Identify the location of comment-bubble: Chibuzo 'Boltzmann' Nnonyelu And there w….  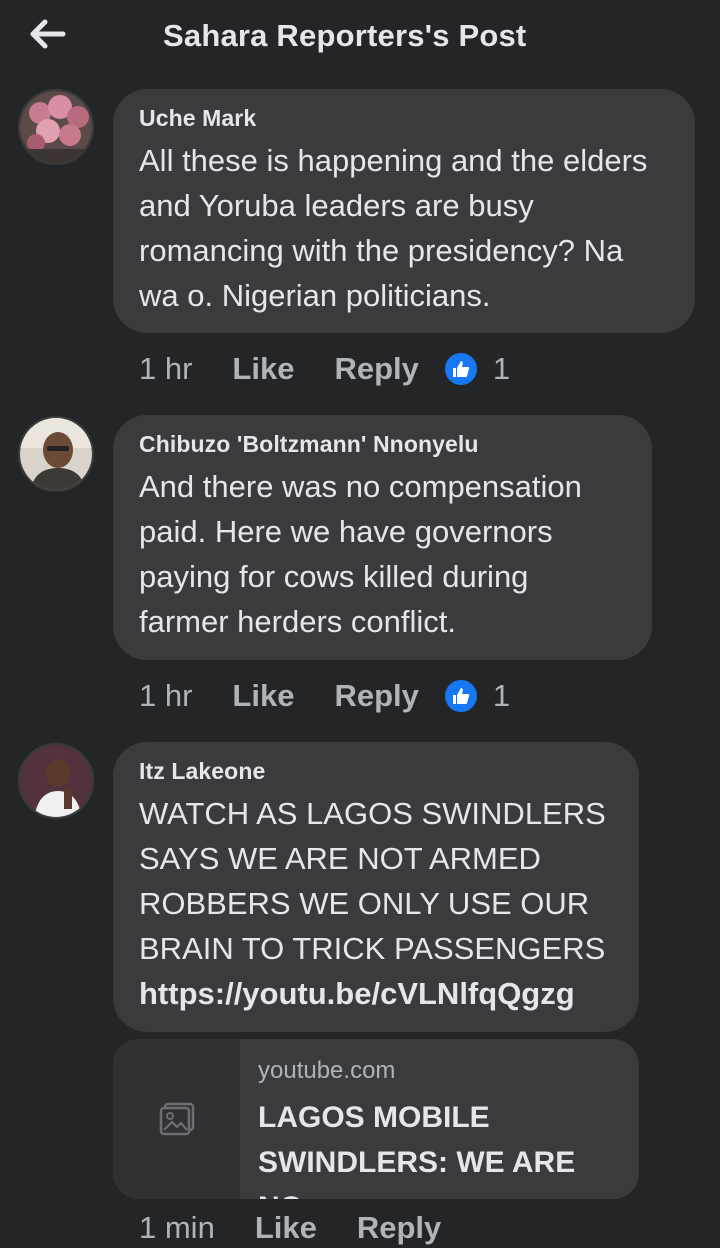
(382, 537).